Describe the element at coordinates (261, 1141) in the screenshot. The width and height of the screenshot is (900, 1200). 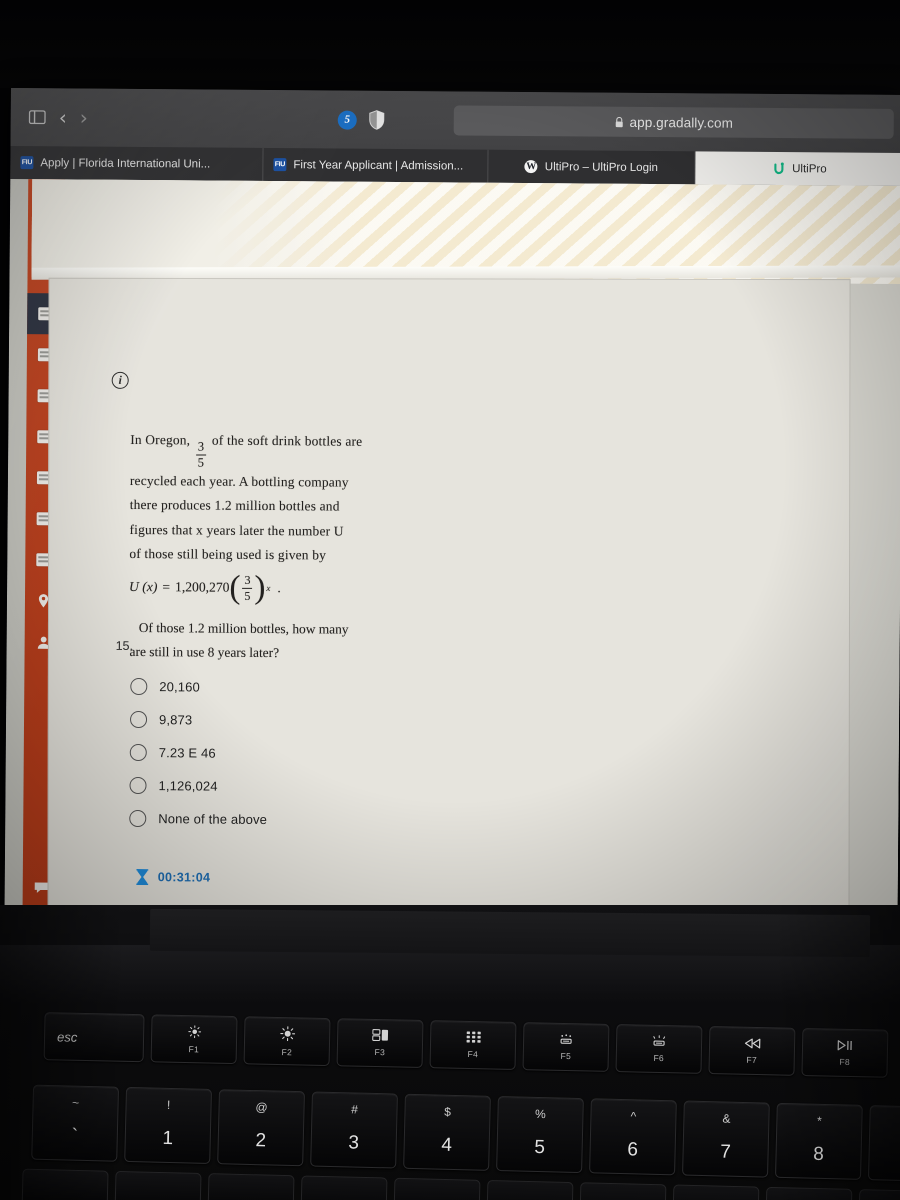
I see `key-main-label: 2` at that location.